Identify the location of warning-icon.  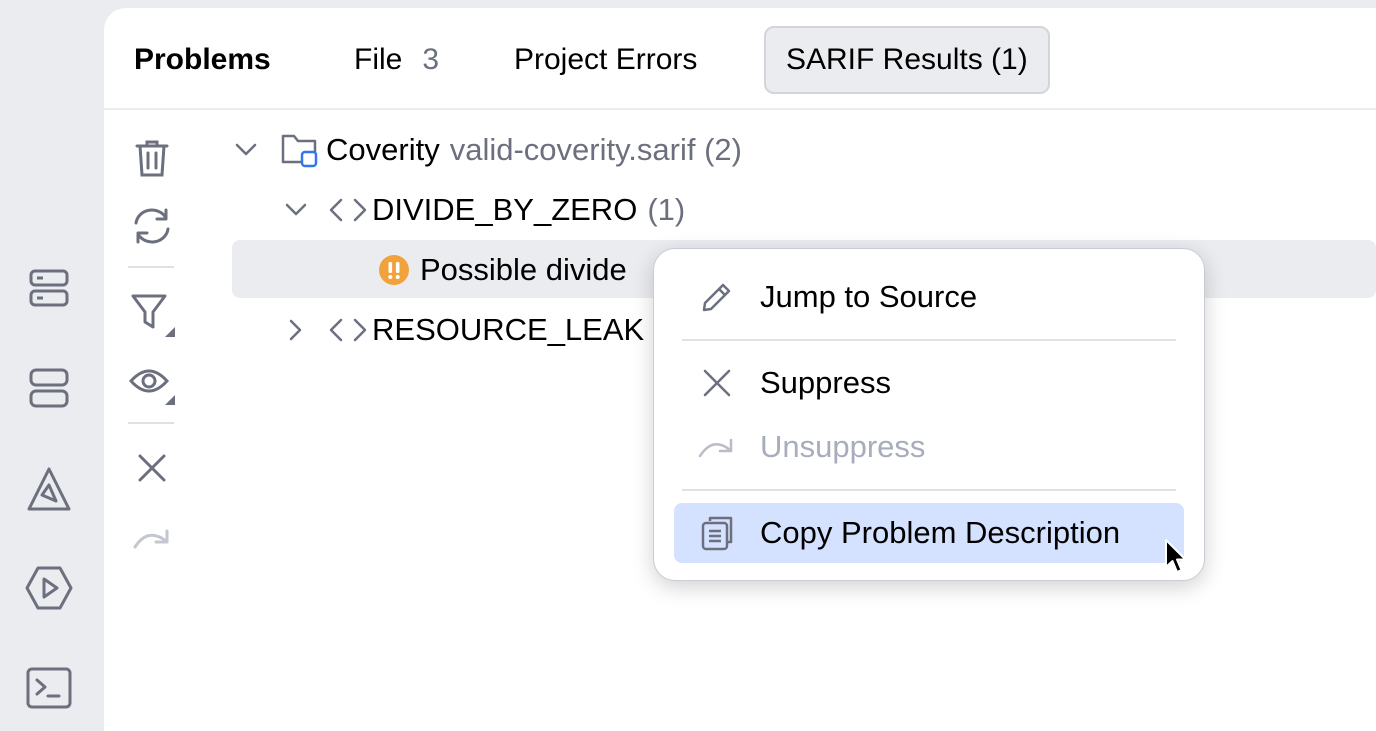
(394, 270).